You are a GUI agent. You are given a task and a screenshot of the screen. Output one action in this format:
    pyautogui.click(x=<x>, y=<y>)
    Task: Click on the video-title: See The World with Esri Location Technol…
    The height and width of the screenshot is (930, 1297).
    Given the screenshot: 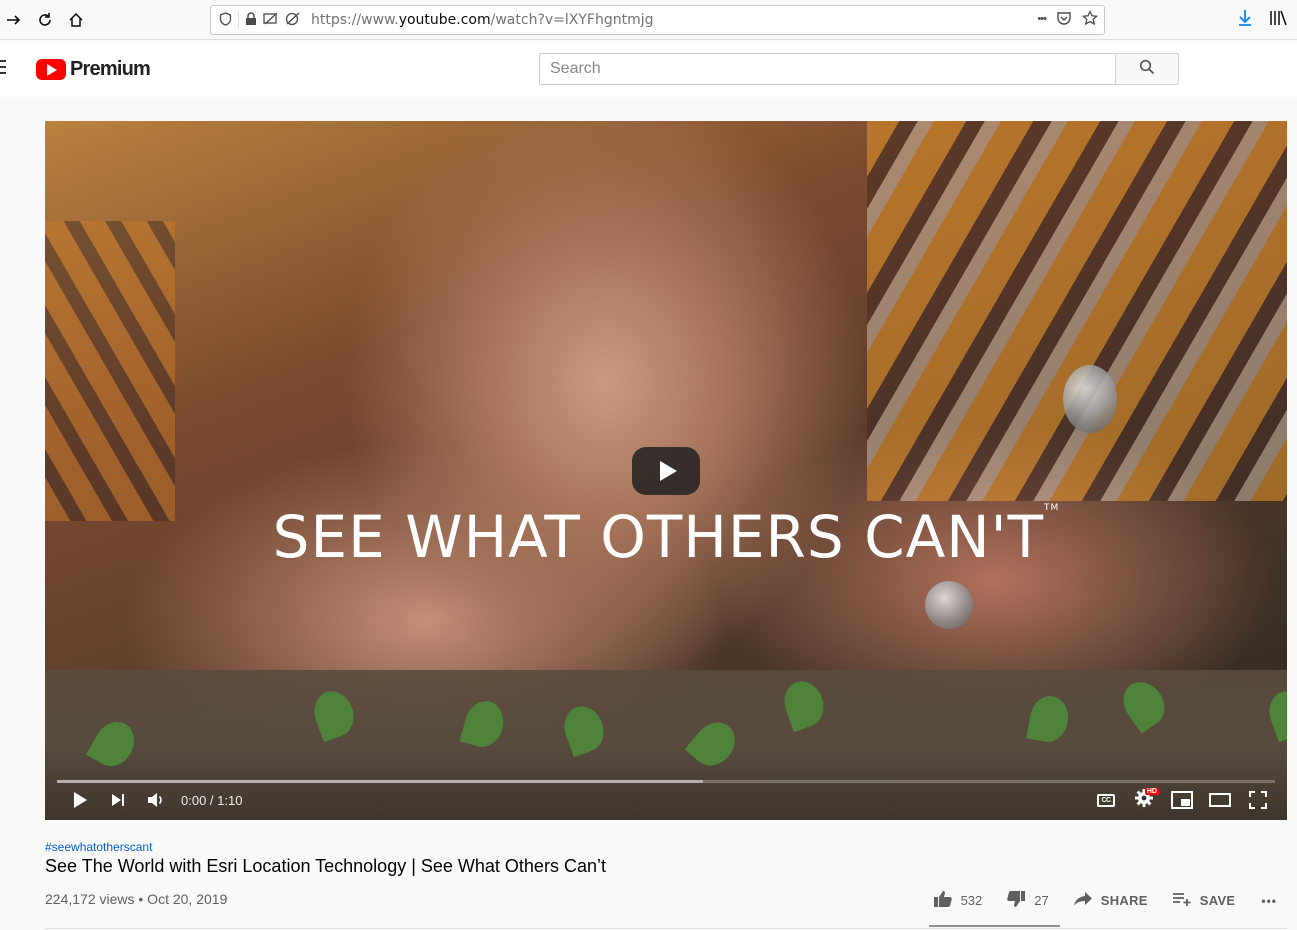 What is the action you would take?
    pyautogui.click(x=325, y=866)
    